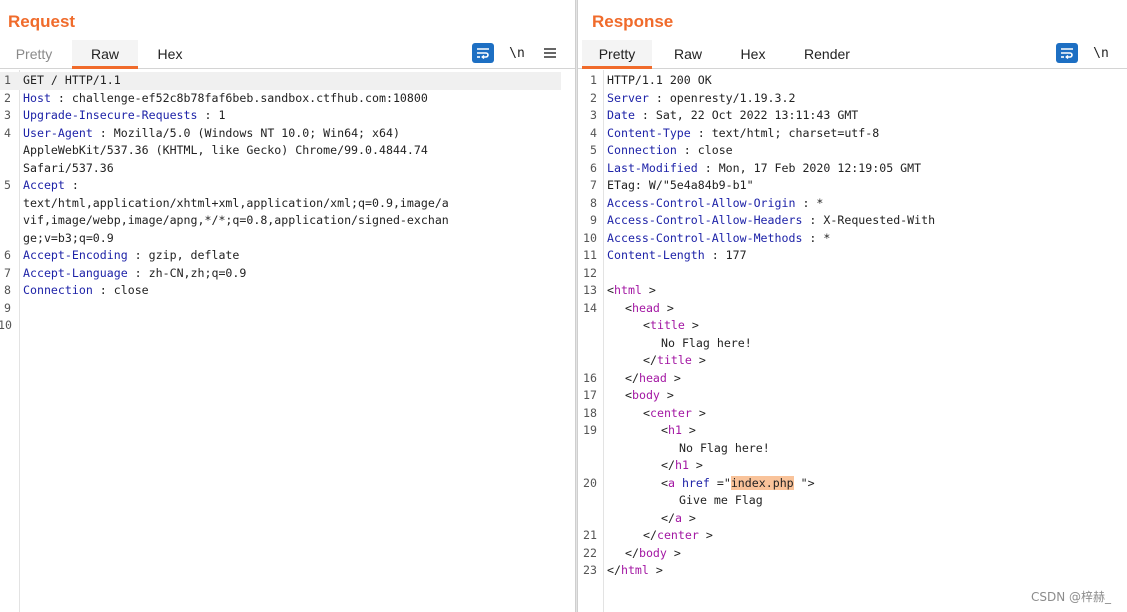 The width and height of the screenshot is (1127, 612). Describe the element at coordinates (852, 361) in the screenshot. I see `code-line: </title >` at that location.